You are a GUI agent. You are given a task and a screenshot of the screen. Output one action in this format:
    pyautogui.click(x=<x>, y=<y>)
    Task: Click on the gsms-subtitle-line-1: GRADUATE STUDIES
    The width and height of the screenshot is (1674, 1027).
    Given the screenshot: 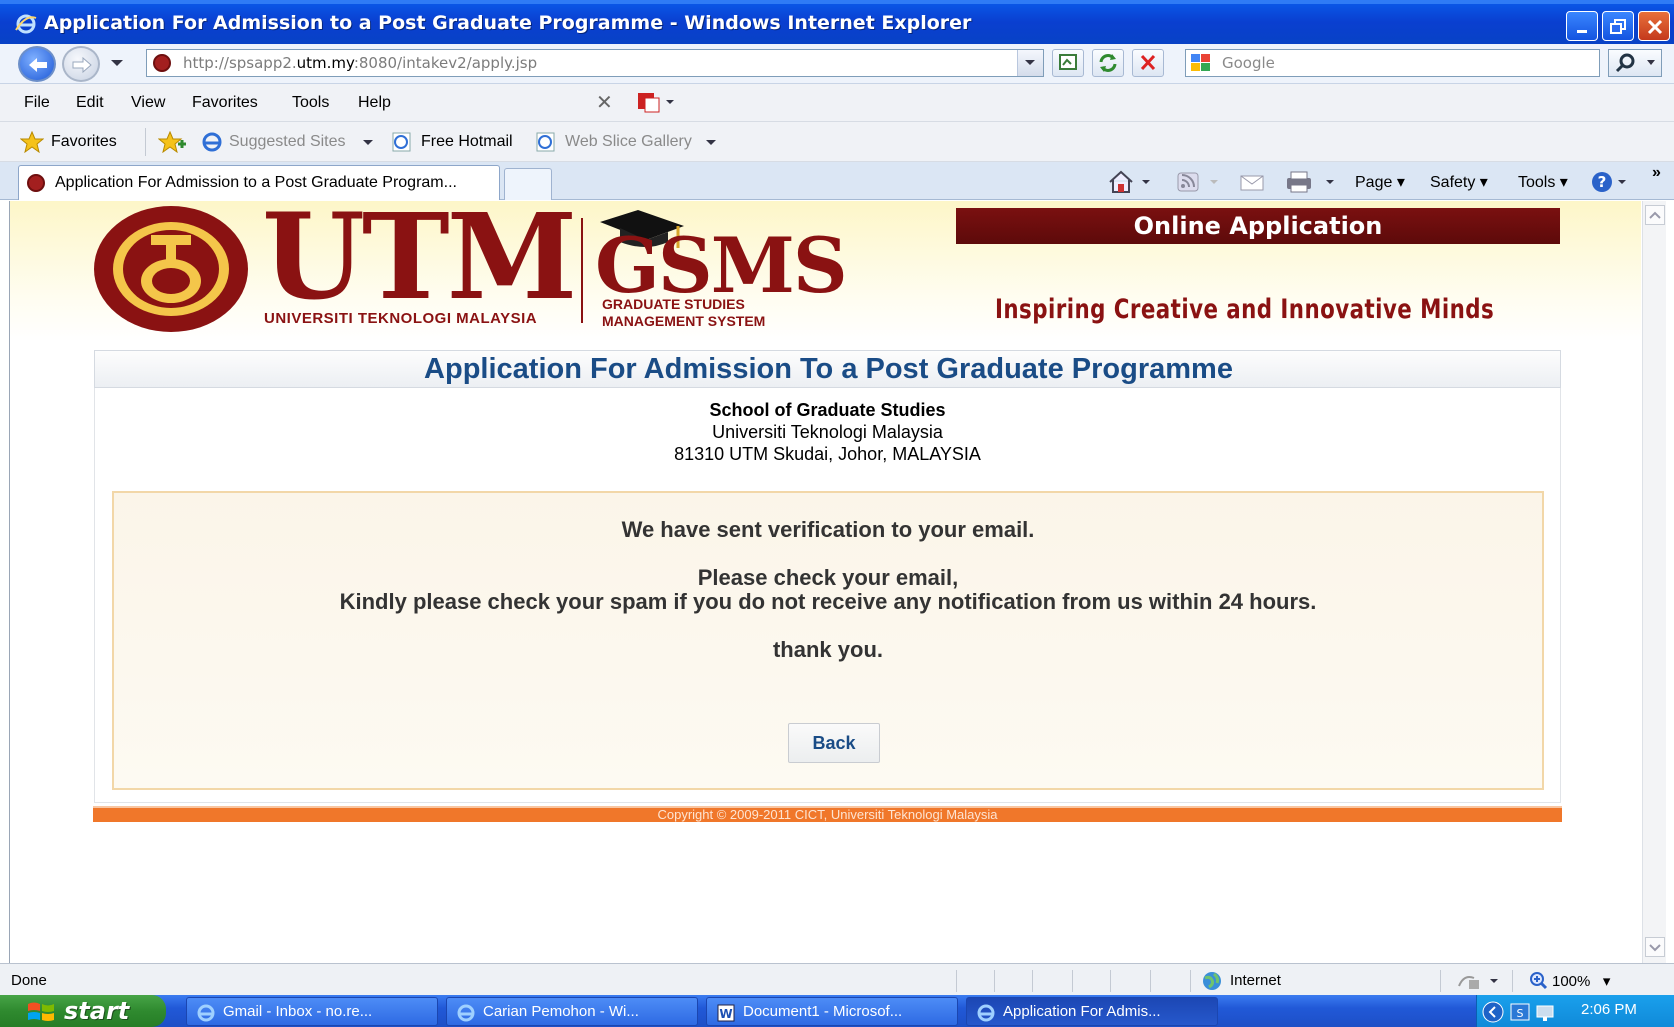 What is the action you would take?
    pyautogui.click(x=673, y=304)
    